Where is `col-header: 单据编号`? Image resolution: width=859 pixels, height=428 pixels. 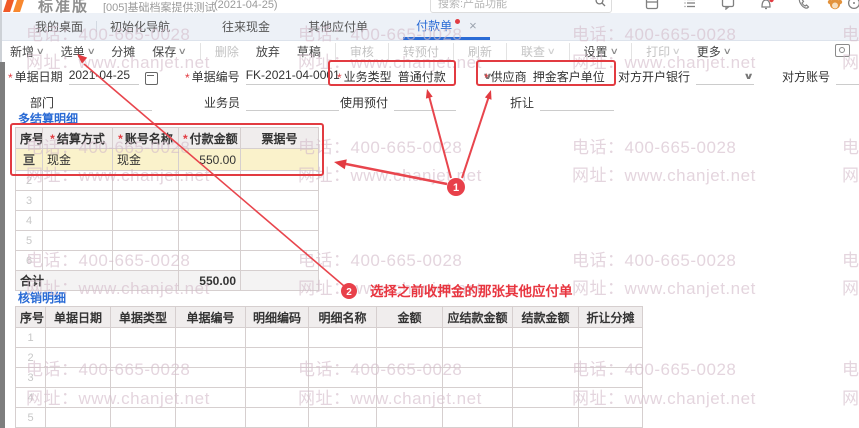 col-header: 单据编号 is located at coordinates (210, 317).